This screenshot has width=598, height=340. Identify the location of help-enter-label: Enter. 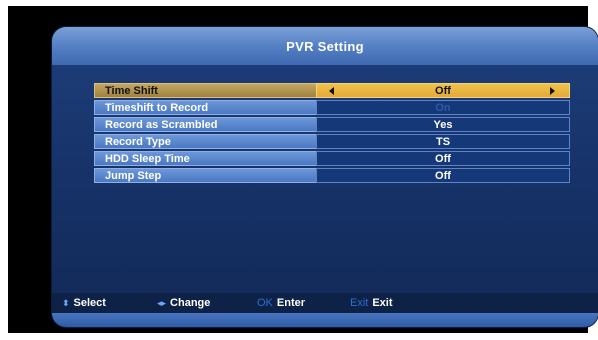
(291, 303).